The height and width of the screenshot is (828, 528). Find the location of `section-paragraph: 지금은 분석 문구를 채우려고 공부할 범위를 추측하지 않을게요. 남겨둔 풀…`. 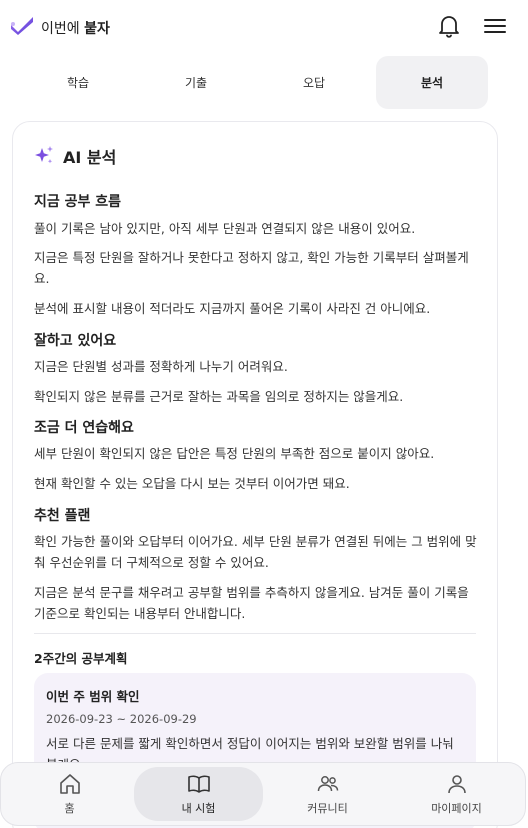

section-paragraph: 지금은 분석 문구를 채우려고 공부할 범위를 추측하지 않을게요. 남겨둔 풀… is located at coordinates (251, 603).